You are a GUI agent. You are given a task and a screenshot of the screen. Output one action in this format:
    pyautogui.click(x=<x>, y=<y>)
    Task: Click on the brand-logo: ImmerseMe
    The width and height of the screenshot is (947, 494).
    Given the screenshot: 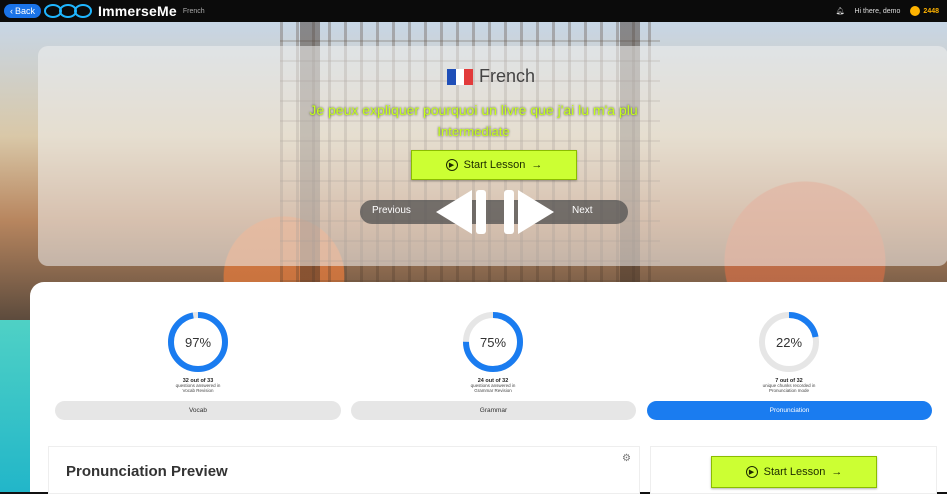 What is the action you would take?
    pyautogui.click(x=110, y=11)
    